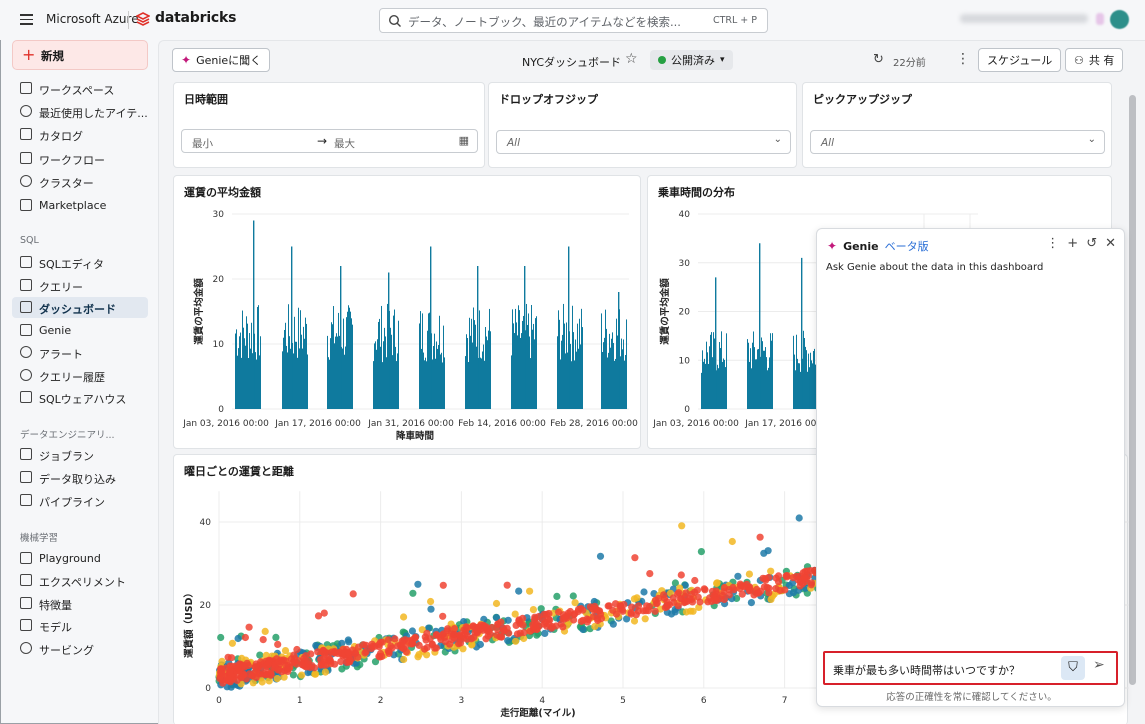  I want to click on bar-peak, so click(525, 337).